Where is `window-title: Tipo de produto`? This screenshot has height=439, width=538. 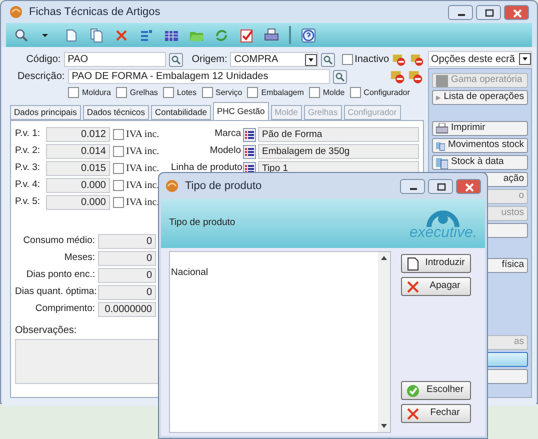 window-title: Tipo de produto is located at coordinates (223, 186).